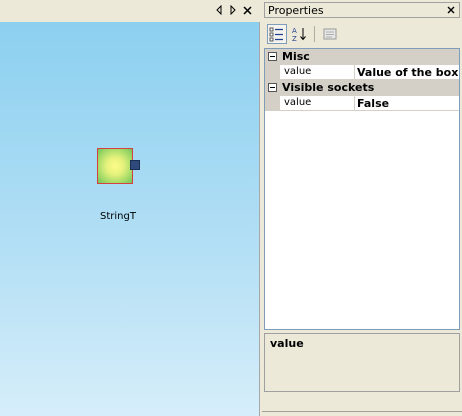 This screenshot has width=462, height=416. Describe the element at coordinates (287, 343) in the screenshot. I see `description-title: value` at that location.